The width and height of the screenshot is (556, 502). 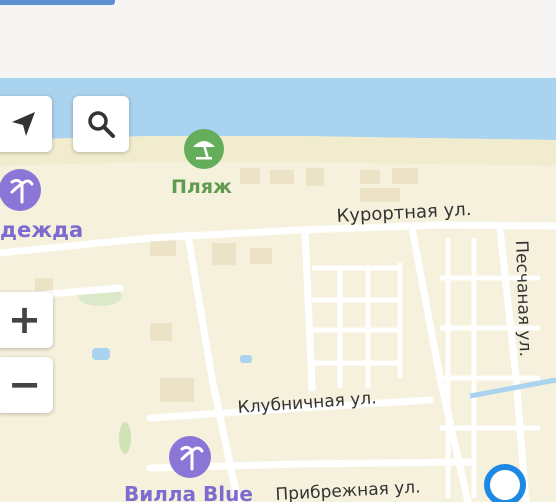 What do you see at coordinates (201, 187) in the screenshot?
I see `poi-label-beach: Пляж` at bounding box center [201, 187].